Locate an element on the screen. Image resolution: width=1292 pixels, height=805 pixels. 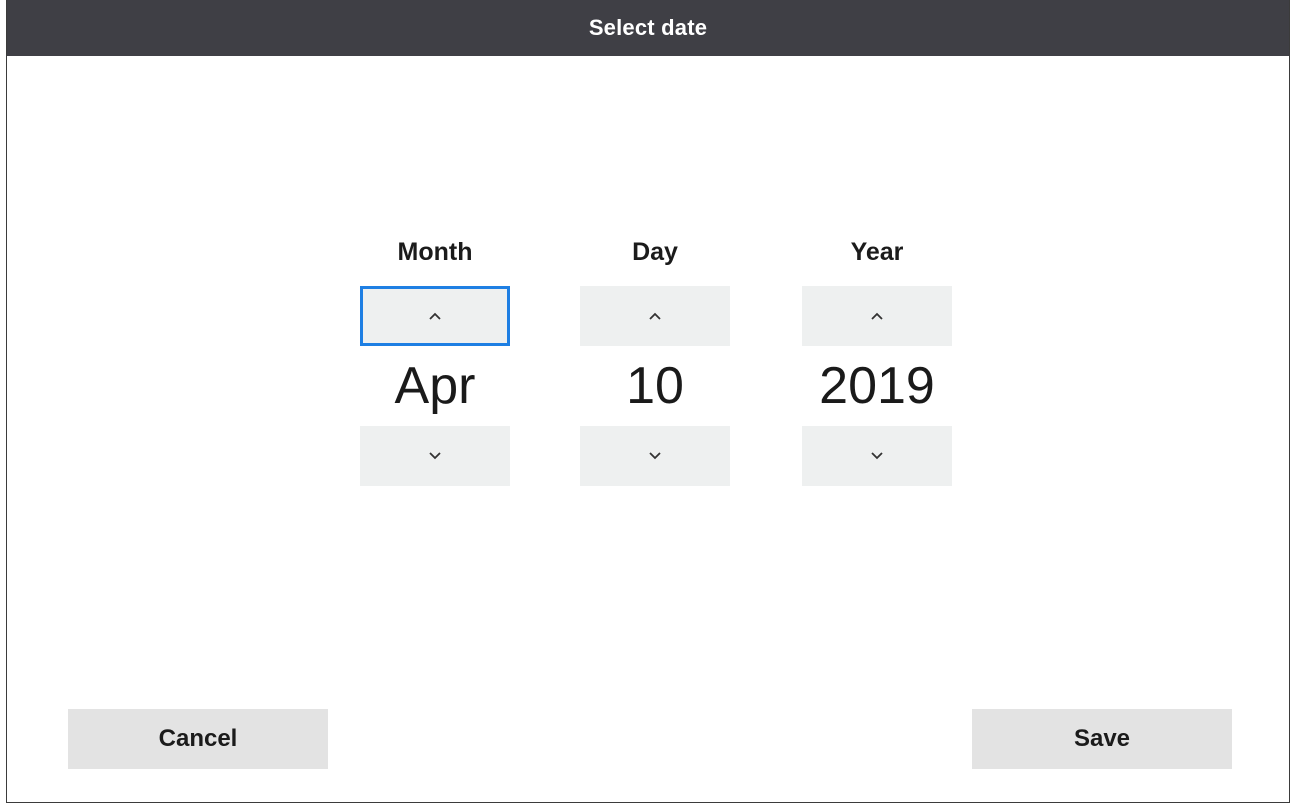
day-increment-button is located at coordinates (655, 316).